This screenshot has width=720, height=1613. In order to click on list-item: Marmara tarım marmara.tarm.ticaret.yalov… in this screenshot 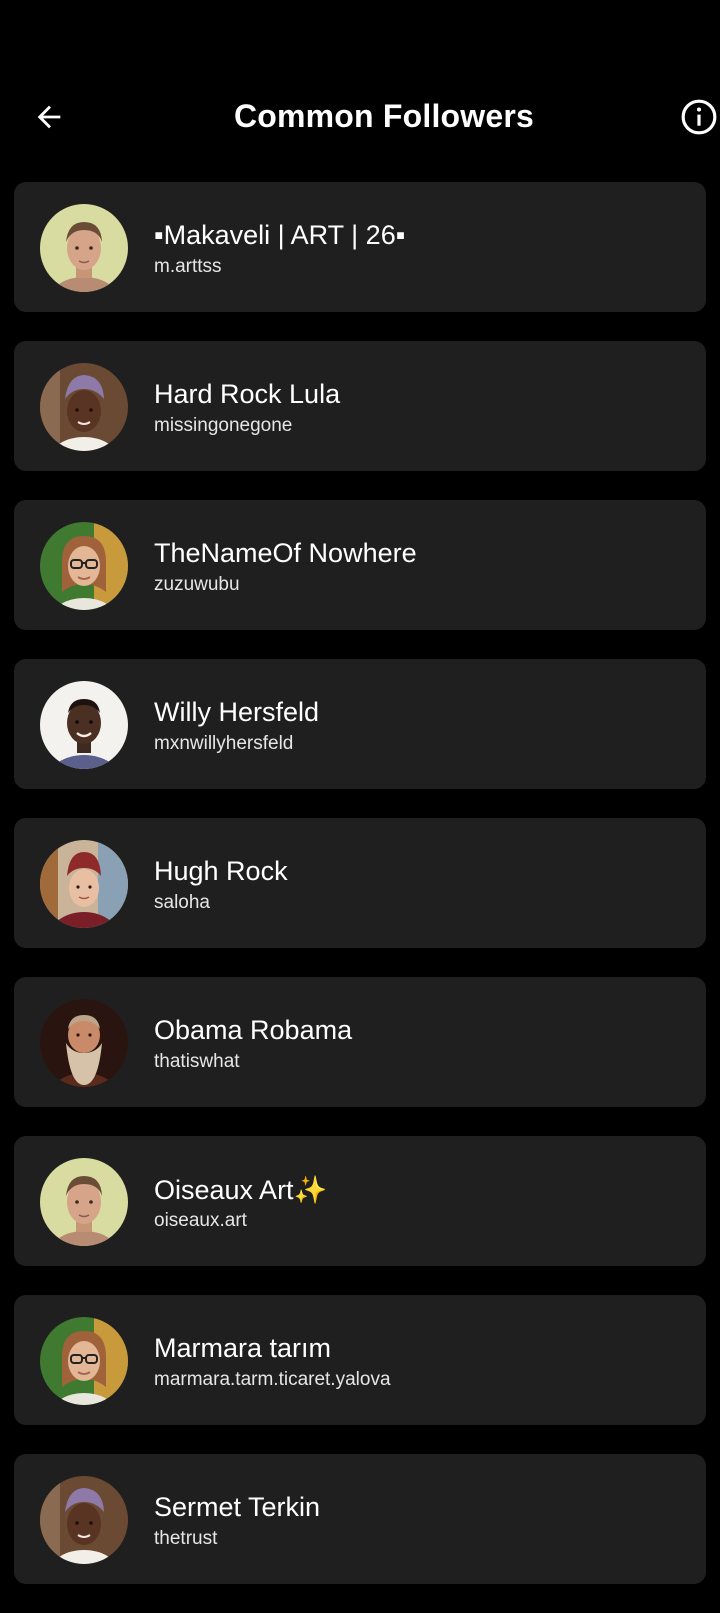, I will do `click(360, 1360)`.